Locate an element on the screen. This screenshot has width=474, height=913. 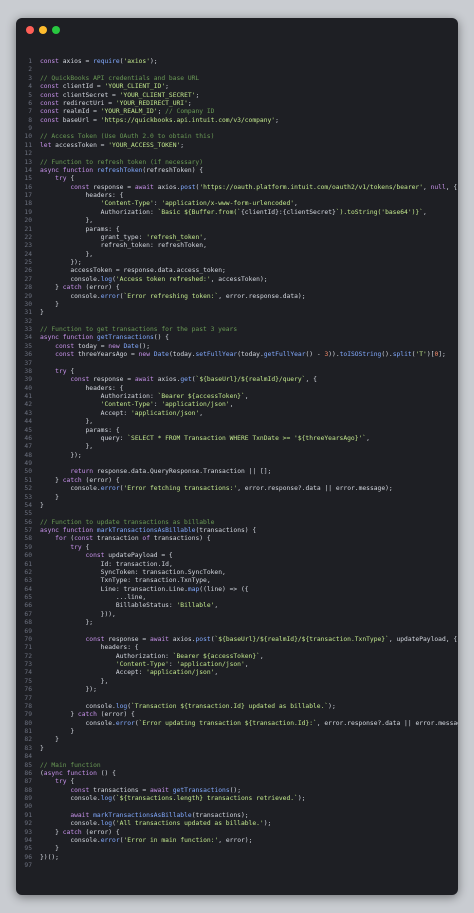
code-line: 24 }, is located at coordinates (237, 255).